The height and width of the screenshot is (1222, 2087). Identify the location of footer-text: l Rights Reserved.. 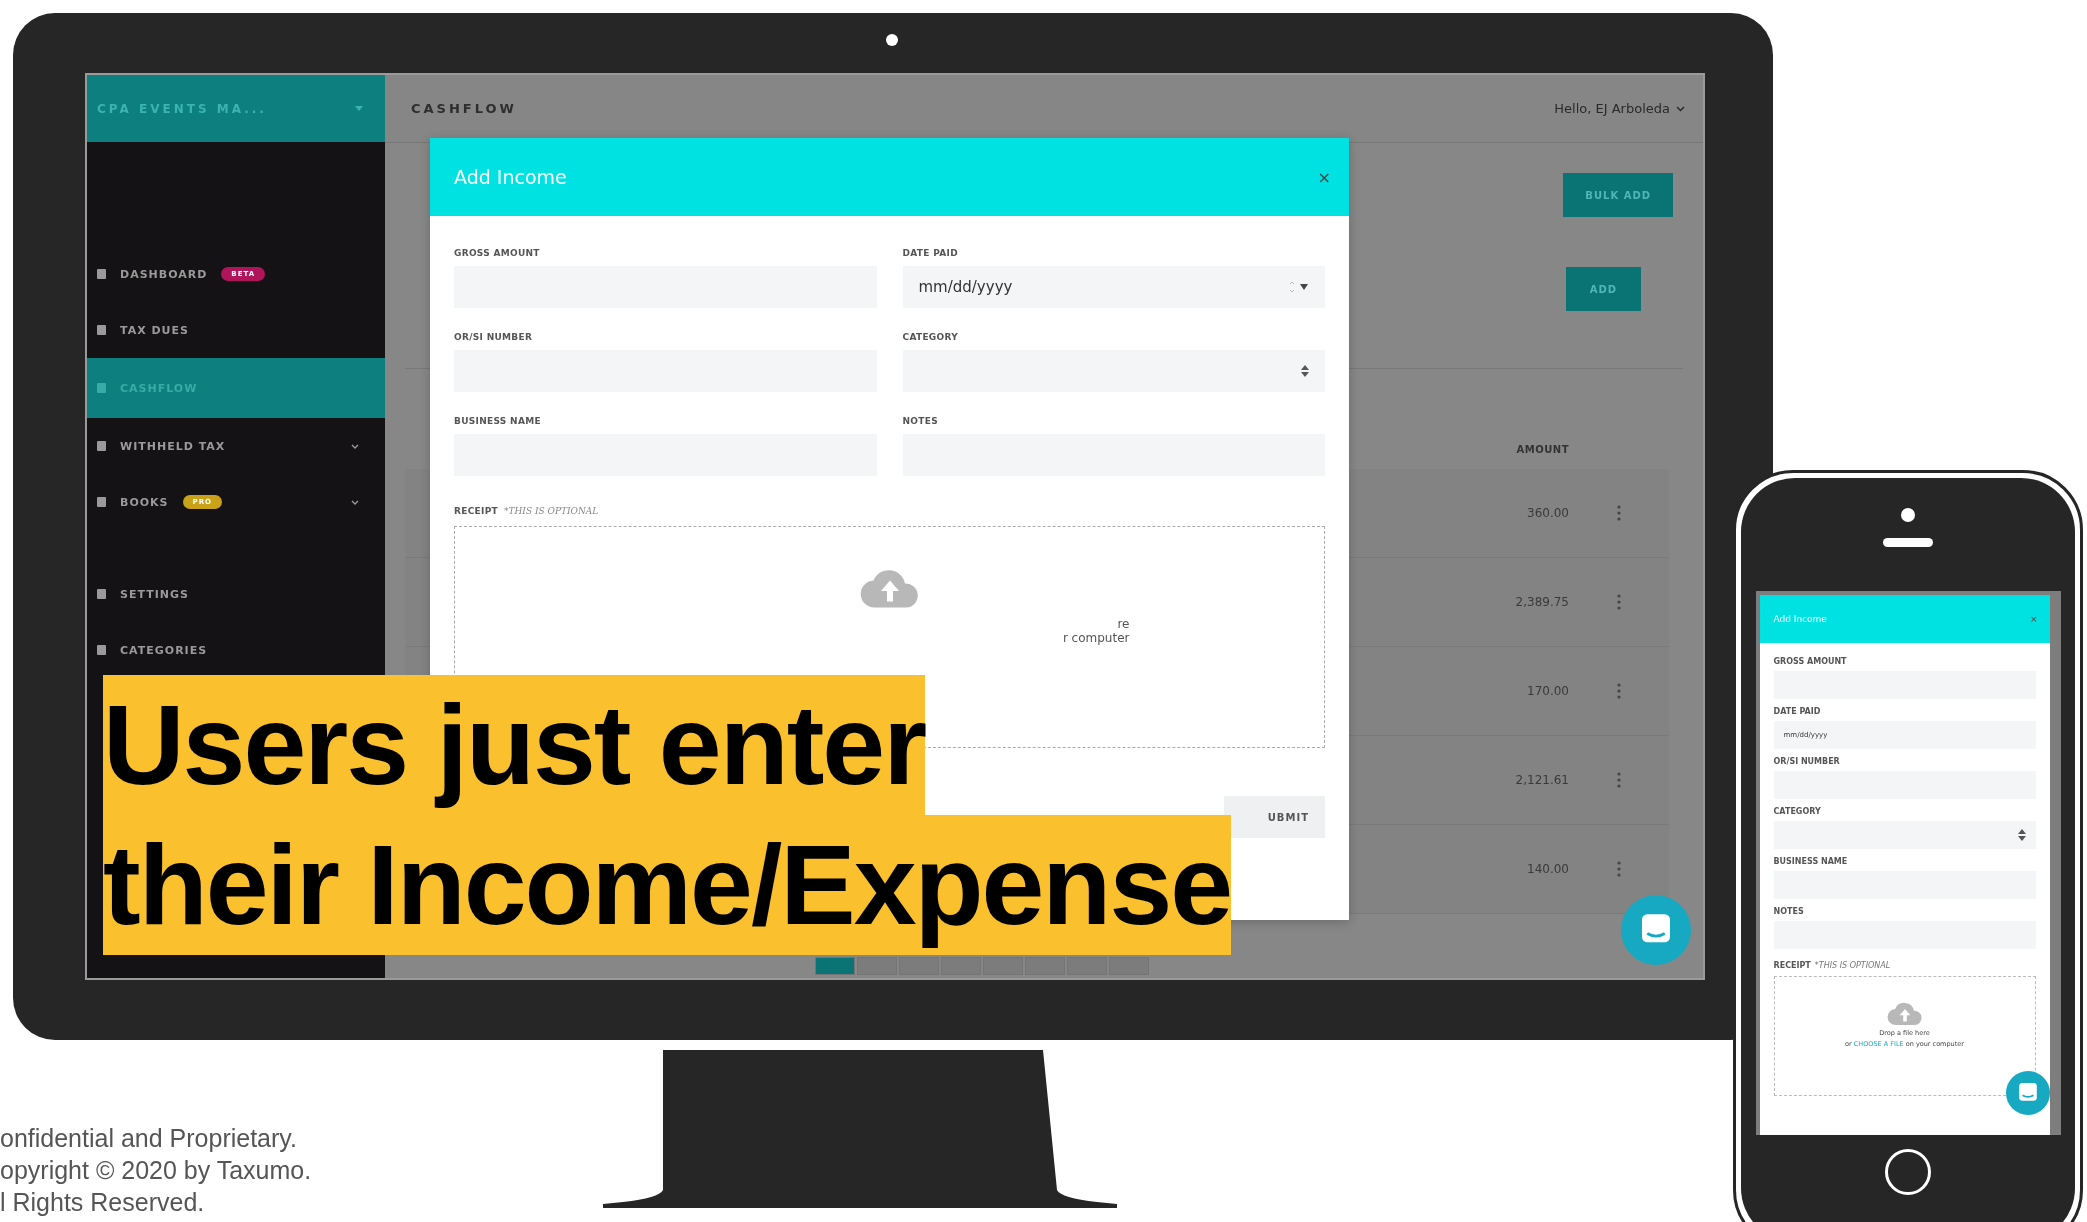
(103, 1202).